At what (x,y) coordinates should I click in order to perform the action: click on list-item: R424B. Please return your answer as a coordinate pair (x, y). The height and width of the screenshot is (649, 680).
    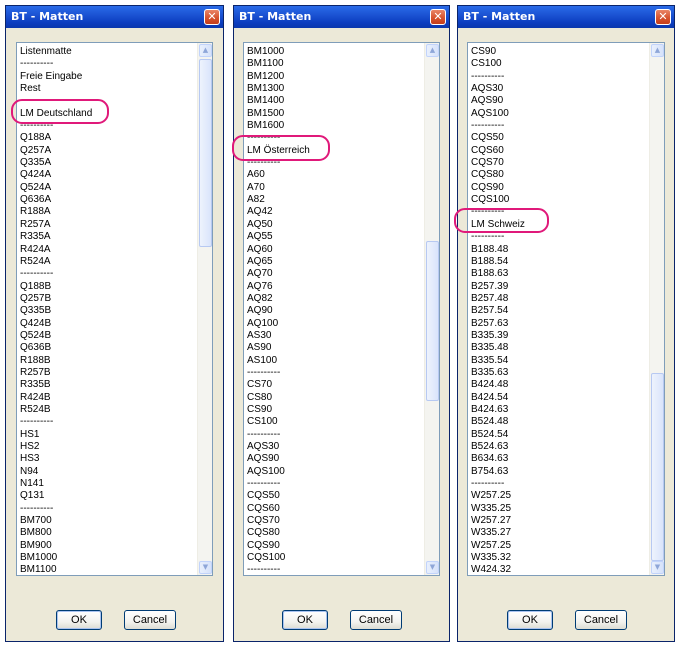
    Looking at the image, I should click on (107, 398).